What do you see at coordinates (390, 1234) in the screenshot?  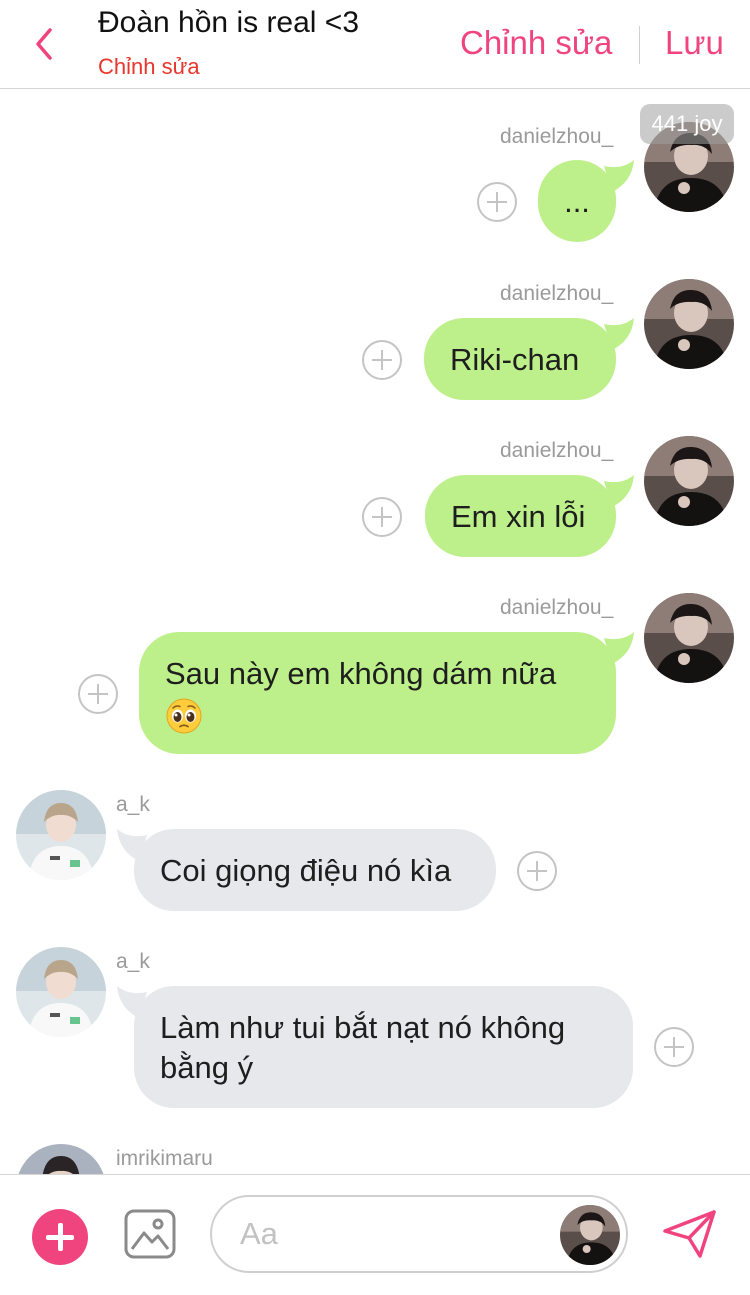 I see `message-input` at bounding box center [390, 1234].